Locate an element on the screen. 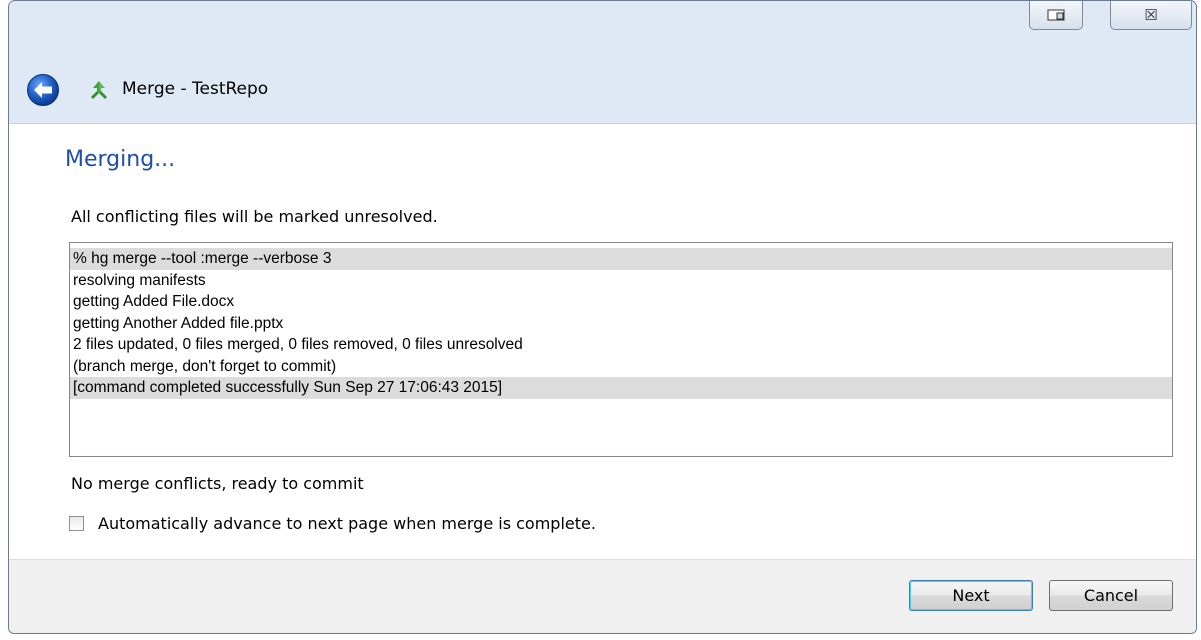 The width and height of the screenshot is (1201, 640). back-arrow-icon is located at coordinates (43, 90).